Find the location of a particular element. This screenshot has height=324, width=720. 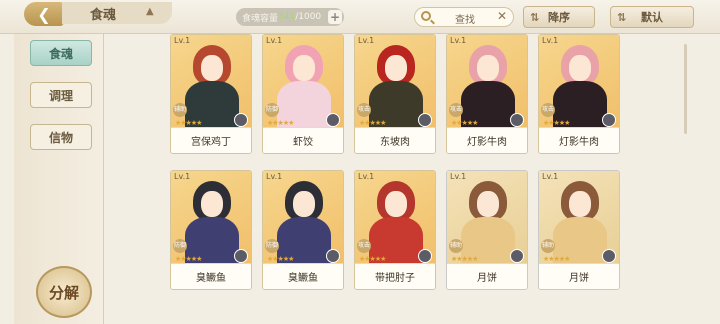

crown-icon: ▲ is located at coordinates (150, 11).